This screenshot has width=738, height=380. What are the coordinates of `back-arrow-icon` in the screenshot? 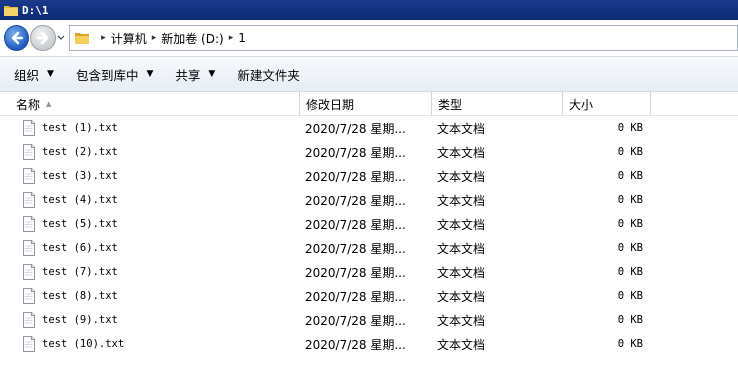 It's located at (17, 38).